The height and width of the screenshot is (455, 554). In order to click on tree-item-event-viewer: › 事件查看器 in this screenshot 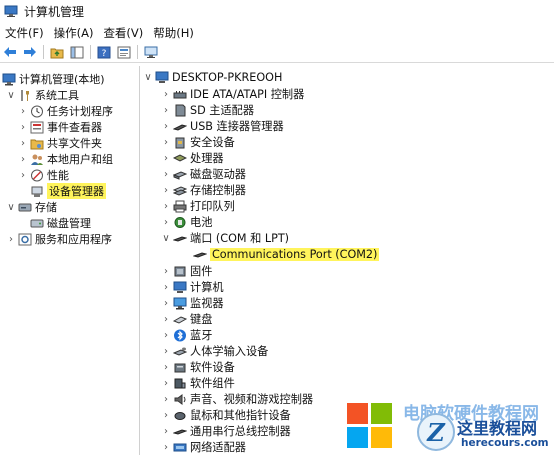, I will do `click(60, 127)`.